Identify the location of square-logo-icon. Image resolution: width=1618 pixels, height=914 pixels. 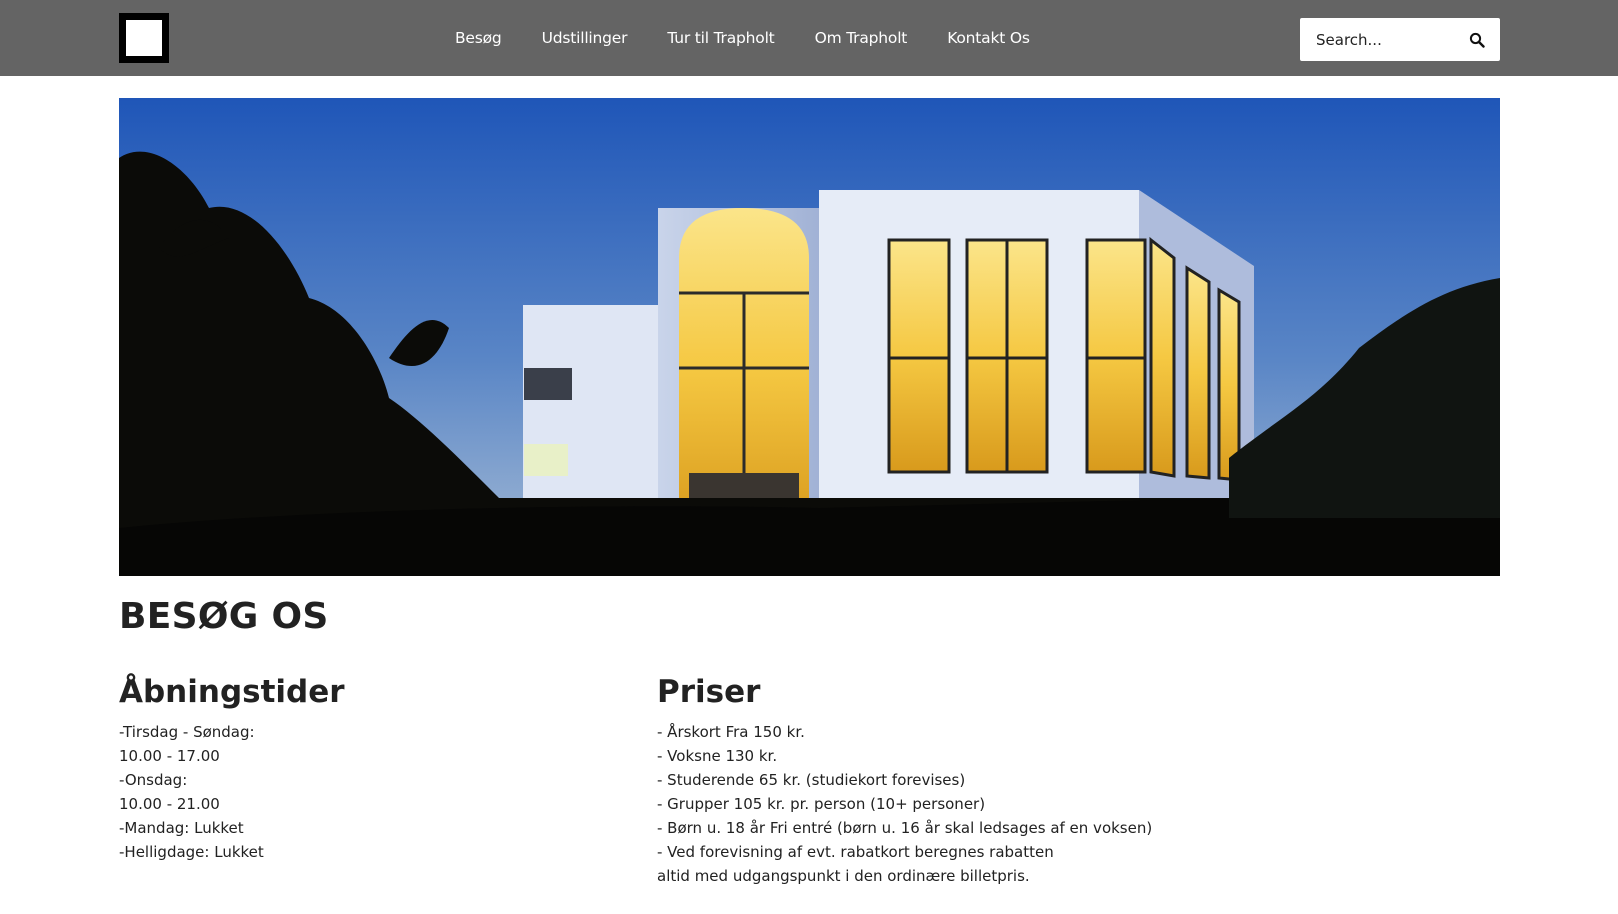
(144, 38).